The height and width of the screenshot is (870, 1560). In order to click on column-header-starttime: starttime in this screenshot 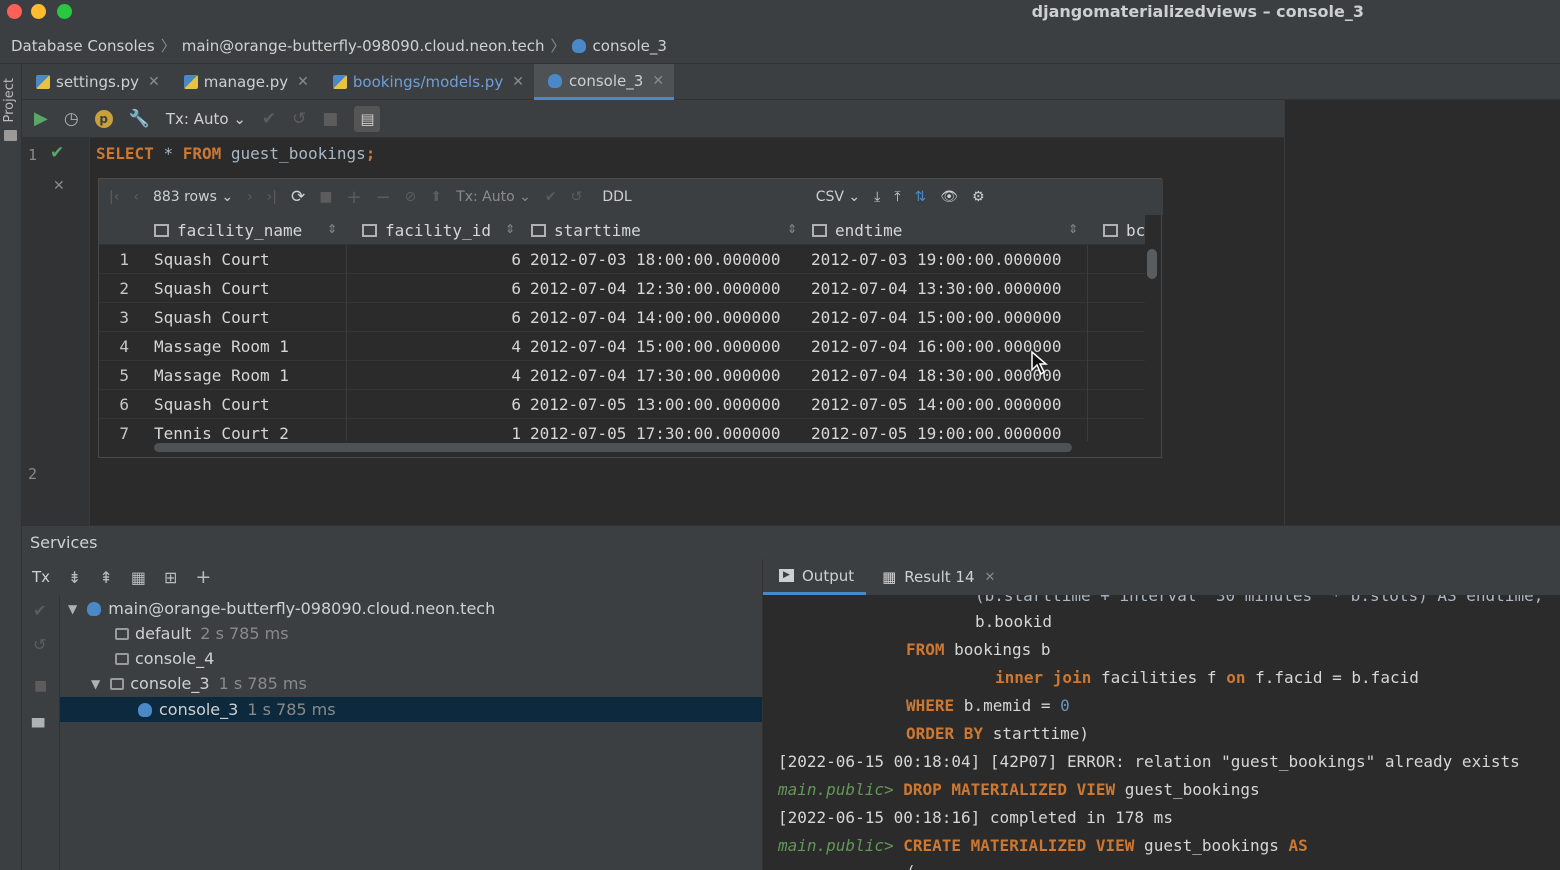, I will do `click(586, 230)`.